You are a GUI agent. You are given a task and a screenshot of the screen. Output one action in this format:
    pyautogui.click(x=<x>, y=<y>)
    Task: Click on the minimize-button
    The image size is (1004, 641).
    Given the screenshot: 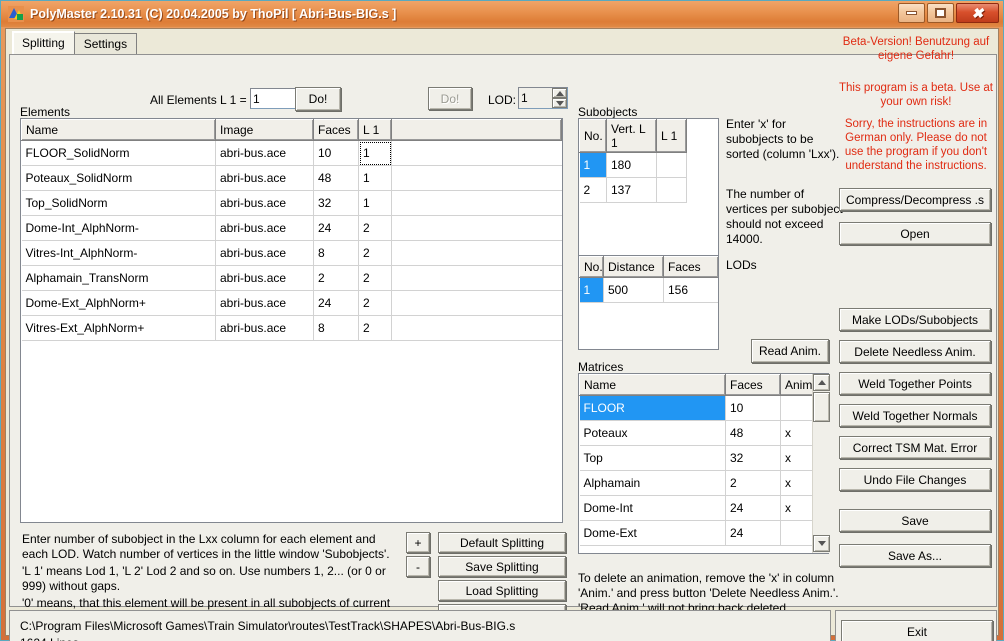 What is the action you would take?
    pyautogui.click(x=911, y=13)
    